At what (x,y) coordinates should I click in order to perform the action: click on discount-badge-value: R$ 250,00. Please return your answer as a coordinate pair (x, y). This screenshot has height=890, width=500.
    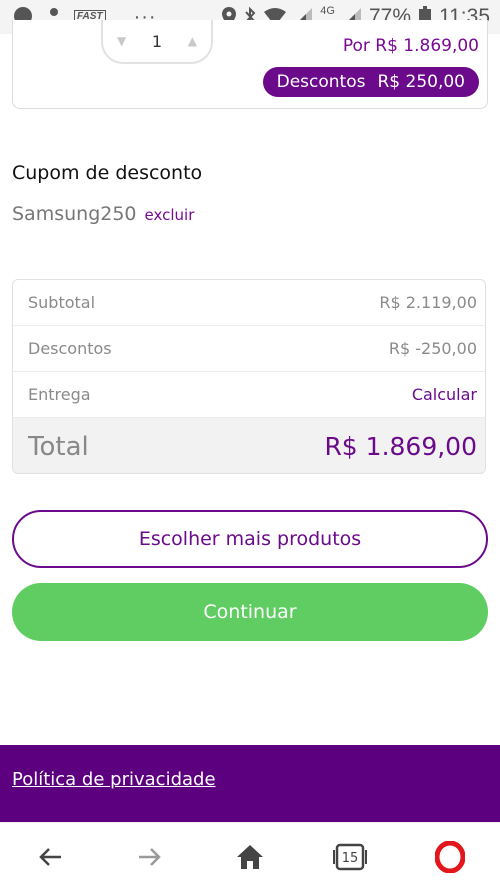
    Looking at the image, I should click on (421, 82).